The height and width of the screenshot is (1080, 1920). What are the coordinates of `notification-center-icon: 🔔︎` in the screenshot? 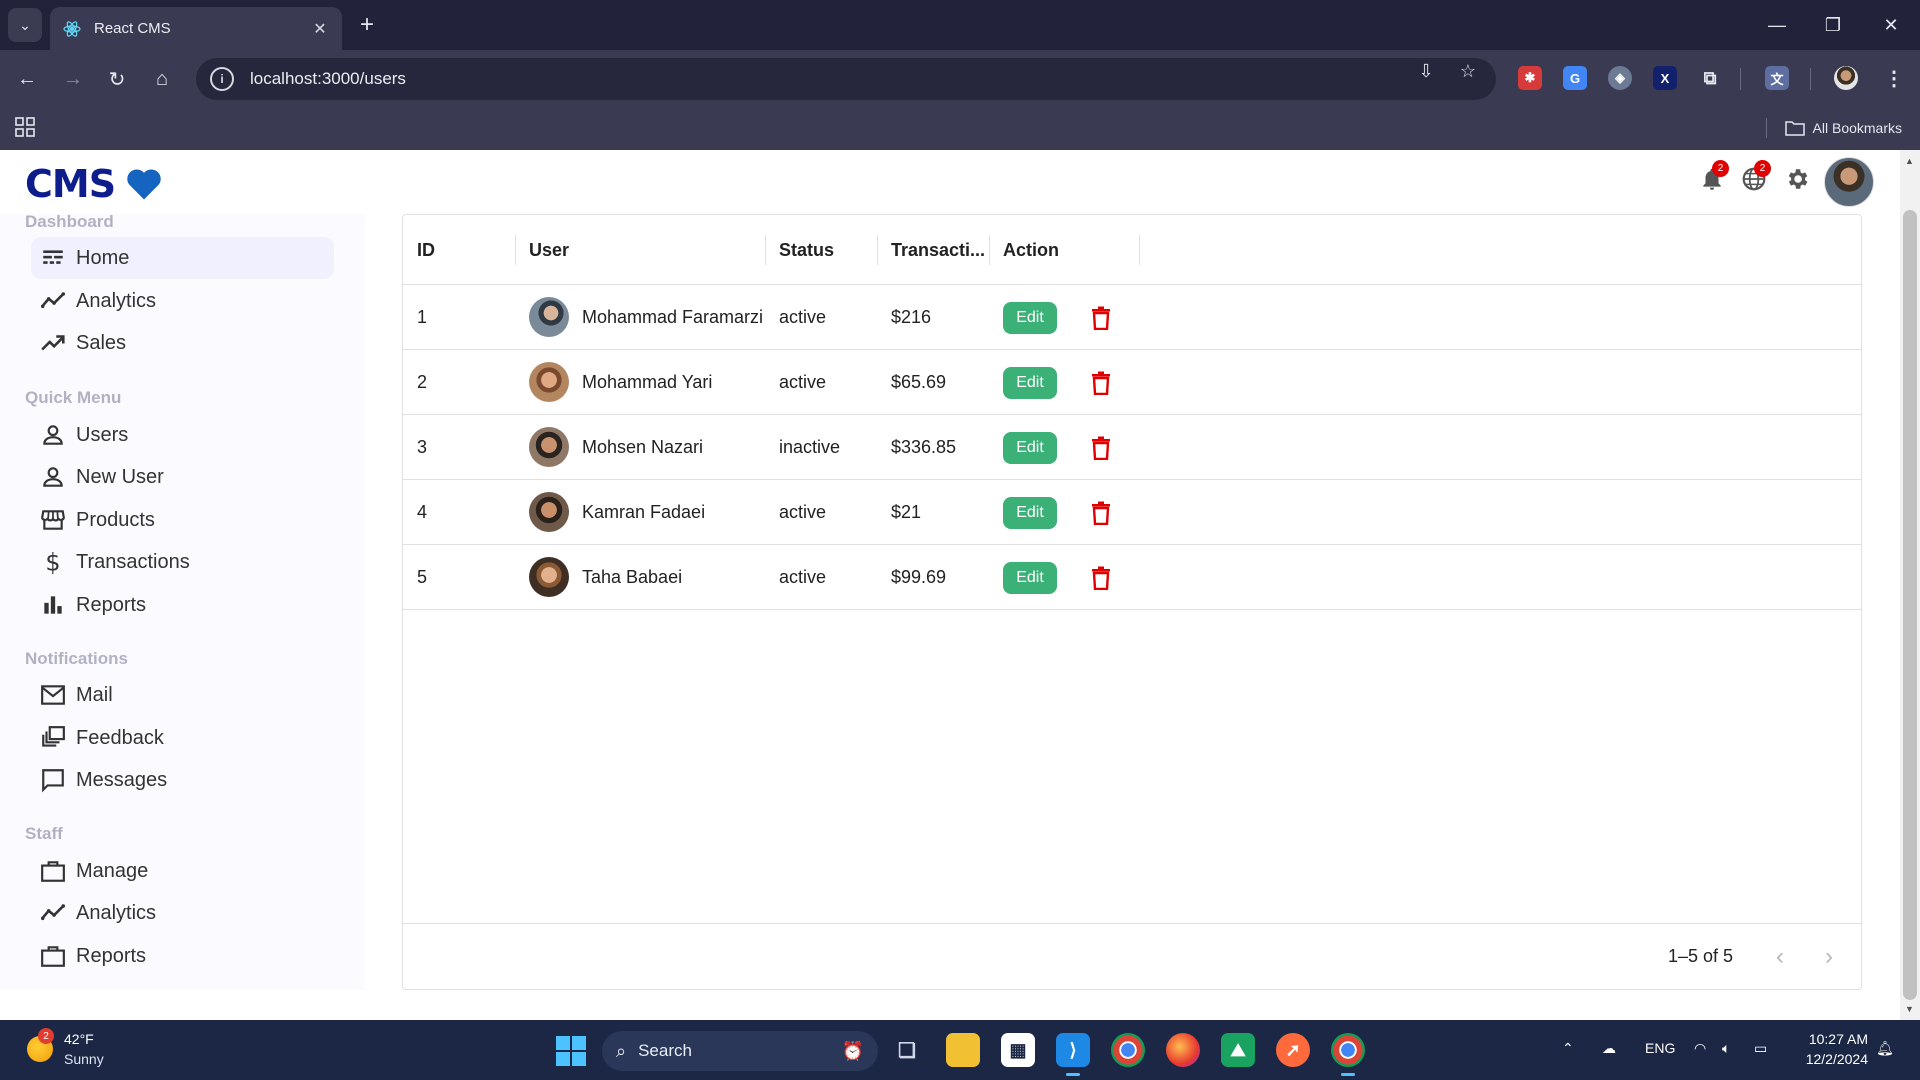 It's located at (1885, 1048).